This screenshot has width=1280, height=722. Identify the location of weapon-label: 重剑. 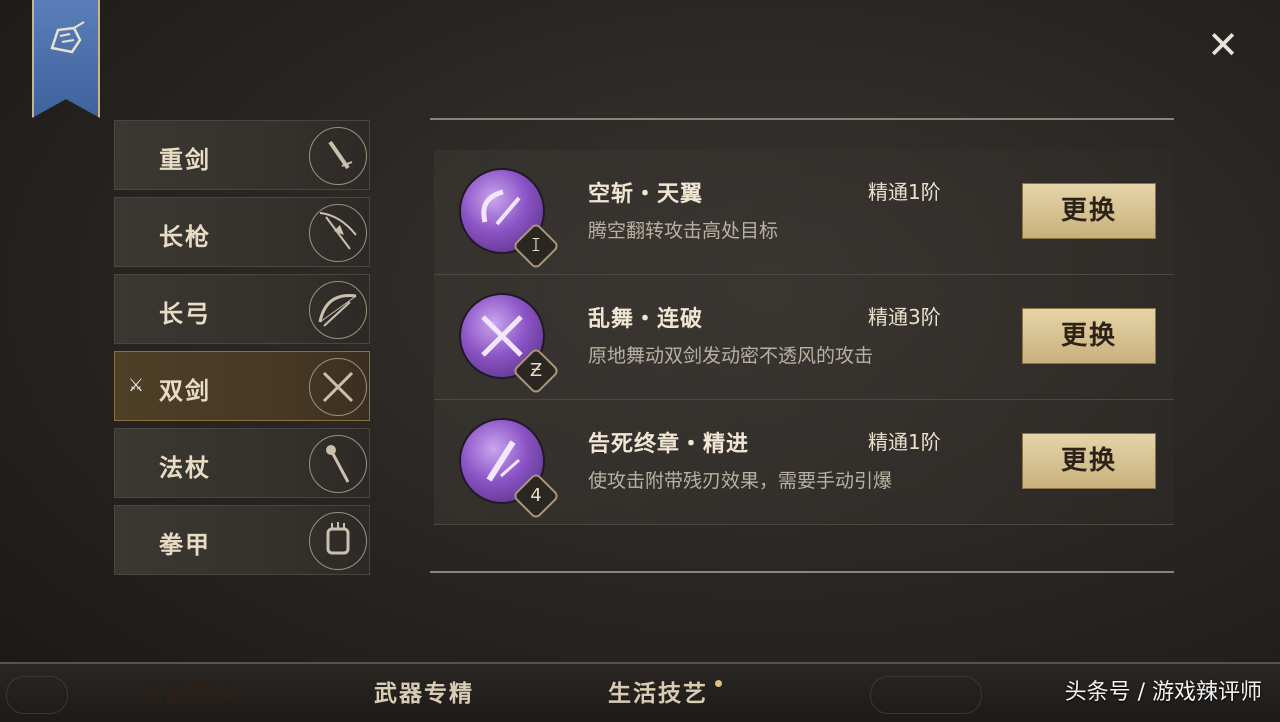
(185, 160).